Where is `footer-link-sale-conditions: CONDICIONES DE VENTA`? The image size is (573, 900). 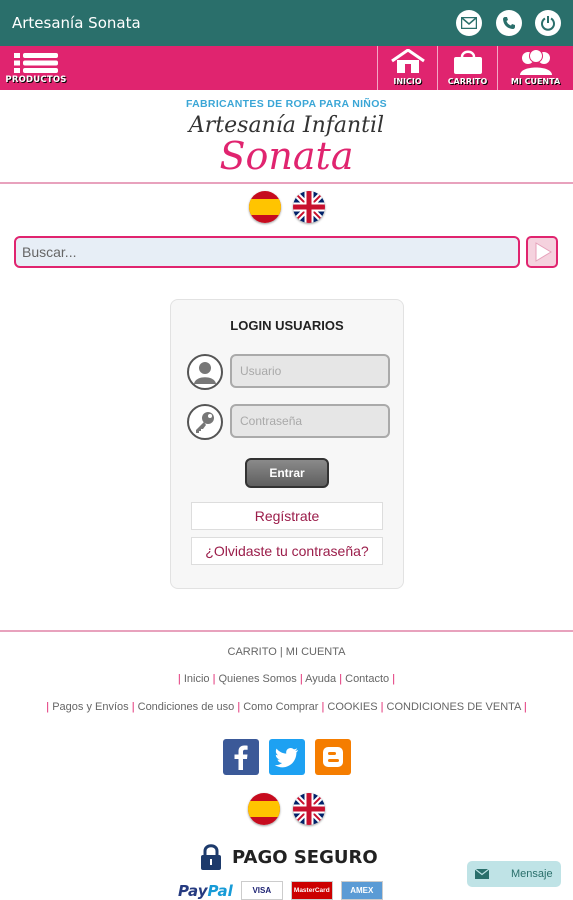
footer-link-sale-conditions: CONDICIONES DE VENTA is located at coordinates (454, 707).